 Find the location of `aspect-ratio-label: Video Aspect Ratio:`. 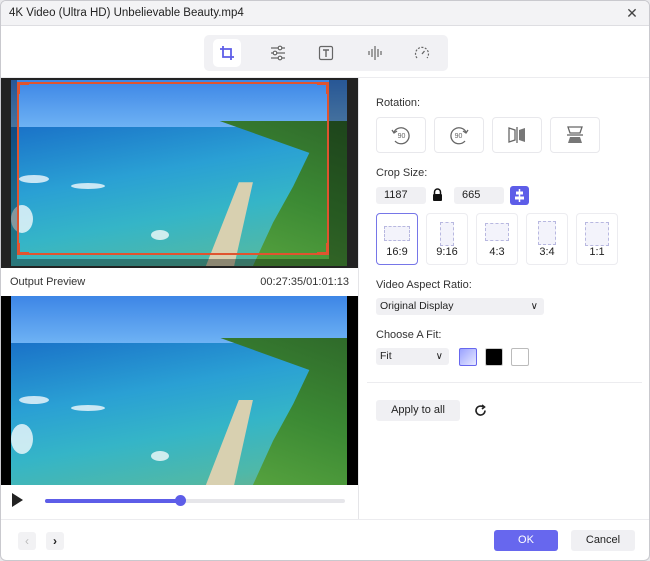

aspect-ratio-label: Video Aspect Ratio: is located at coordinates (424, 285).